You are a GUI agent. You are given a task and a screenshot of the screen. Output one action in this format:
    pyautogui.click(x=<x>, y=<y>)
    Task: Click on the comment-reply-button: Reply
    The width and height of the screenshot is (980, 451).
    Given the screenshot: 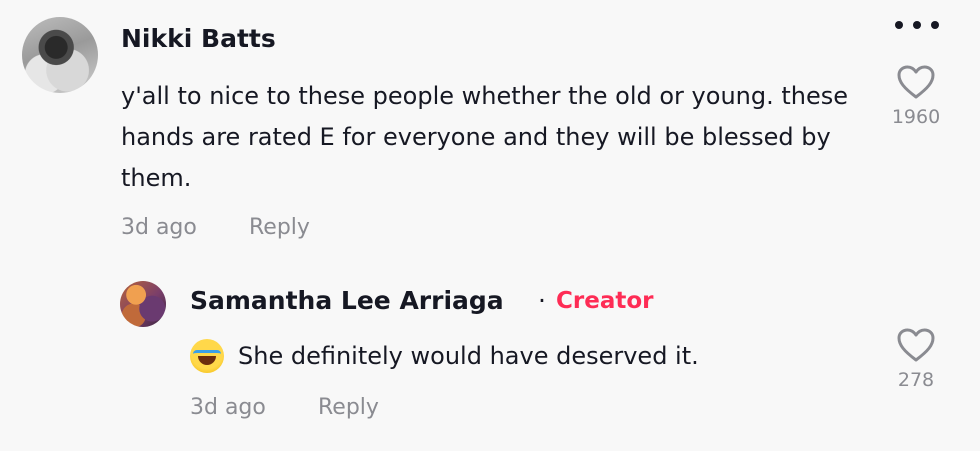 What is the action you would take?
    pyautogui.click(x=279, y=227)
    